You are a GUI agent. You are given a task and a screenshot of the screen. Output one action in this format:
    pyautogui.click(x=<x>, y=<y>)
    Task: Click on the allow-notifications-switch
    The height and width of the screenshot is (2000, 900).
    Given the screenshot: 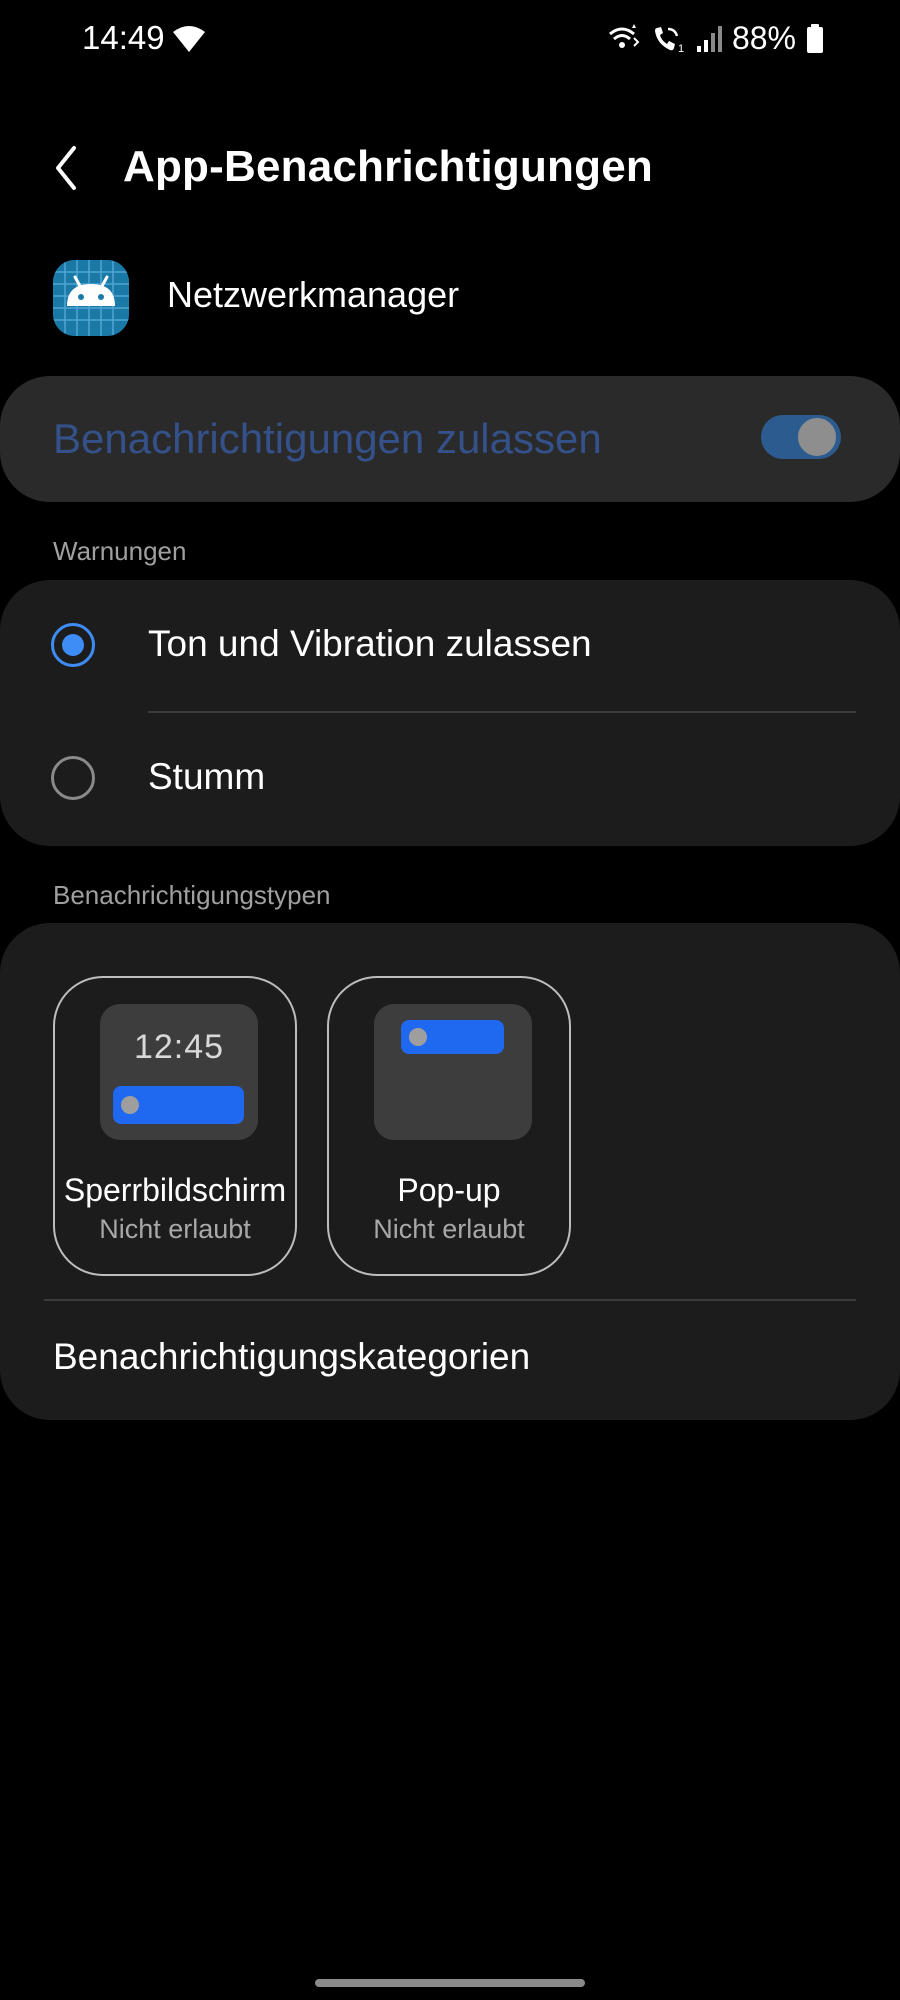 What is the action you would take?
    pyautogui.click(x=801, y=437)
    